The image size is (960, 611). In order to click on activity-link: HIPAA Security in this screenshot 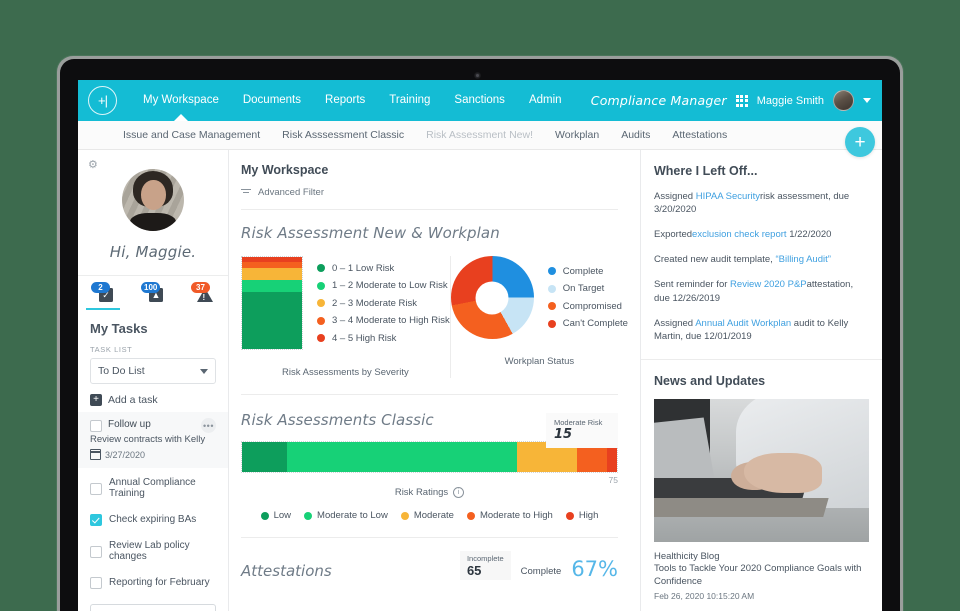, I will do `click(728, 196)`.